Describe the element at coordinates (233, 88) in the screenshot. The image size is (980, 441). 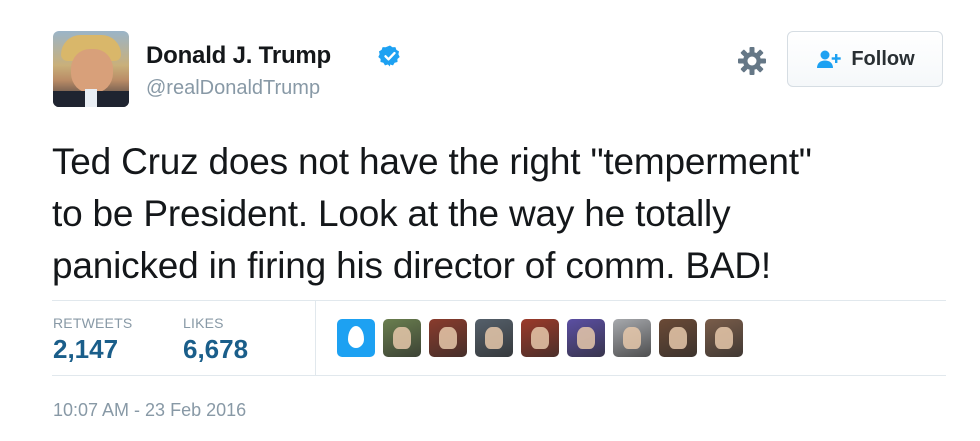
I see `user-handle: @realDonaldTrump` at that location.